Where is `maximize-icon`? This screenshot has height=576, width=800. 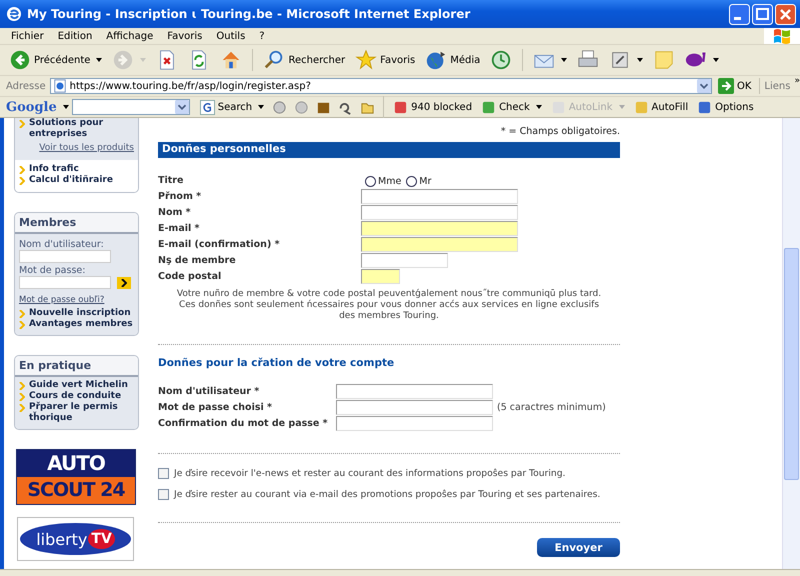
maximize-icon is located at coordinates (762, 14).